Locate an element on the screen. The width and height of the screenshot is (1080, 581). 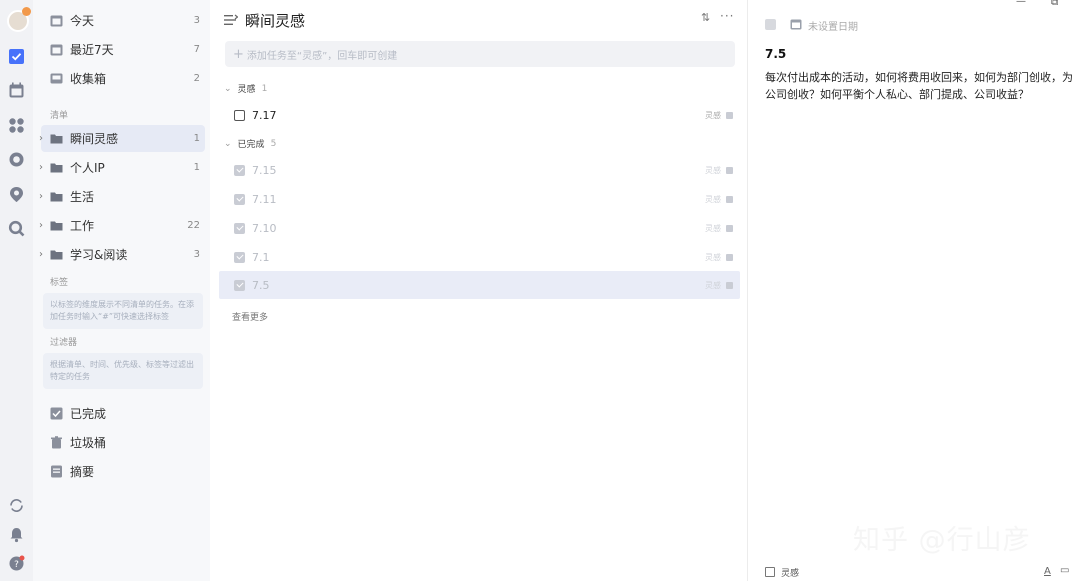
group-count: 1 is located at coordinates (264, 88).